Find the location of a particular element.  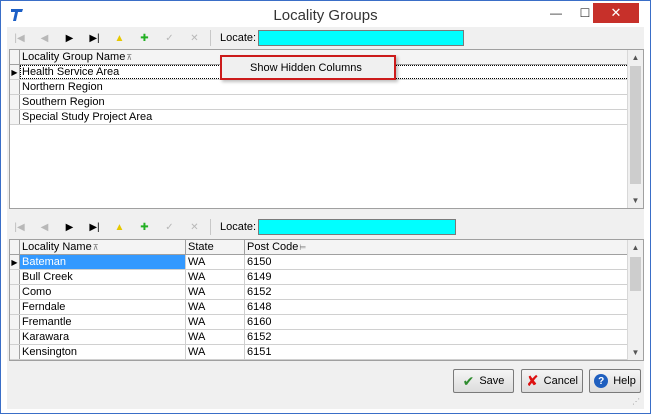

resize-grip-icon: ⋰ is located at coordinates (637, 402).